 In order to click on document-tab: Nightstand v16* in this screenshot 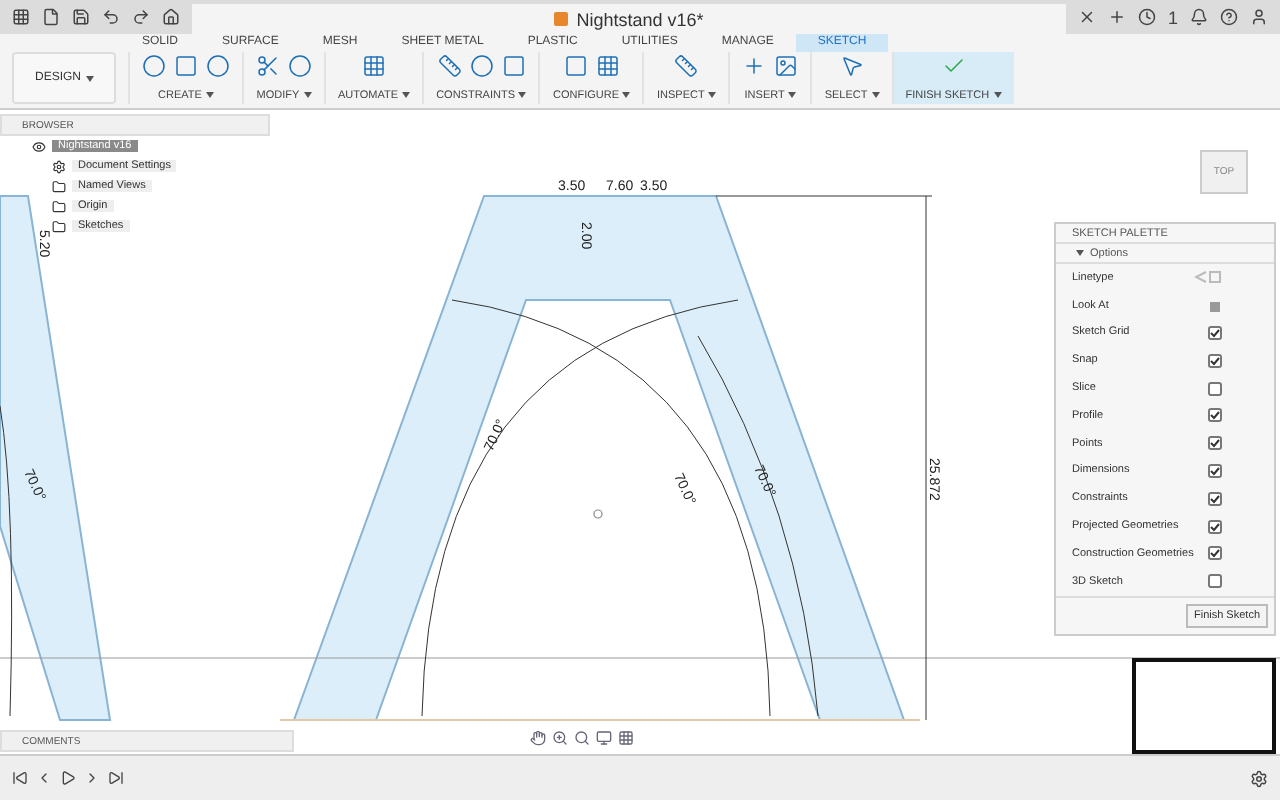, I will do `click(629, 19)`.